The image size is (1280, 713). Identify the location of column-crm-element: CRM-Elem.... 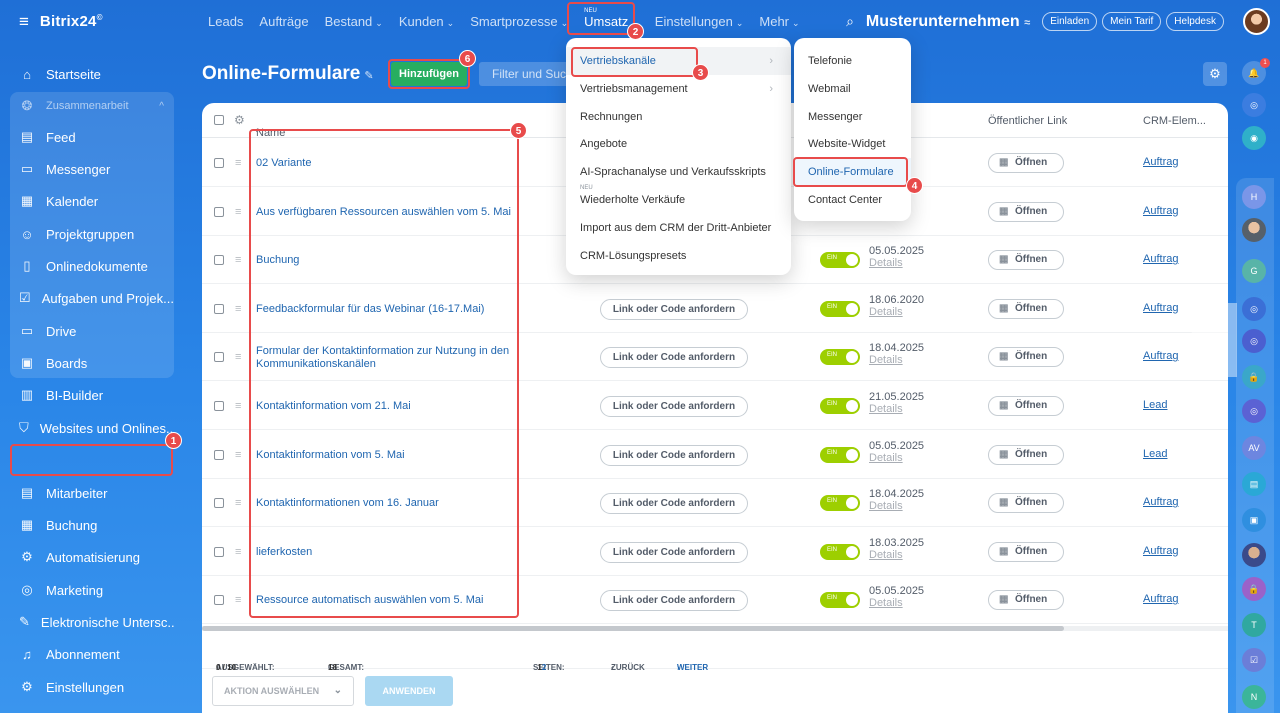
(1174, 121).